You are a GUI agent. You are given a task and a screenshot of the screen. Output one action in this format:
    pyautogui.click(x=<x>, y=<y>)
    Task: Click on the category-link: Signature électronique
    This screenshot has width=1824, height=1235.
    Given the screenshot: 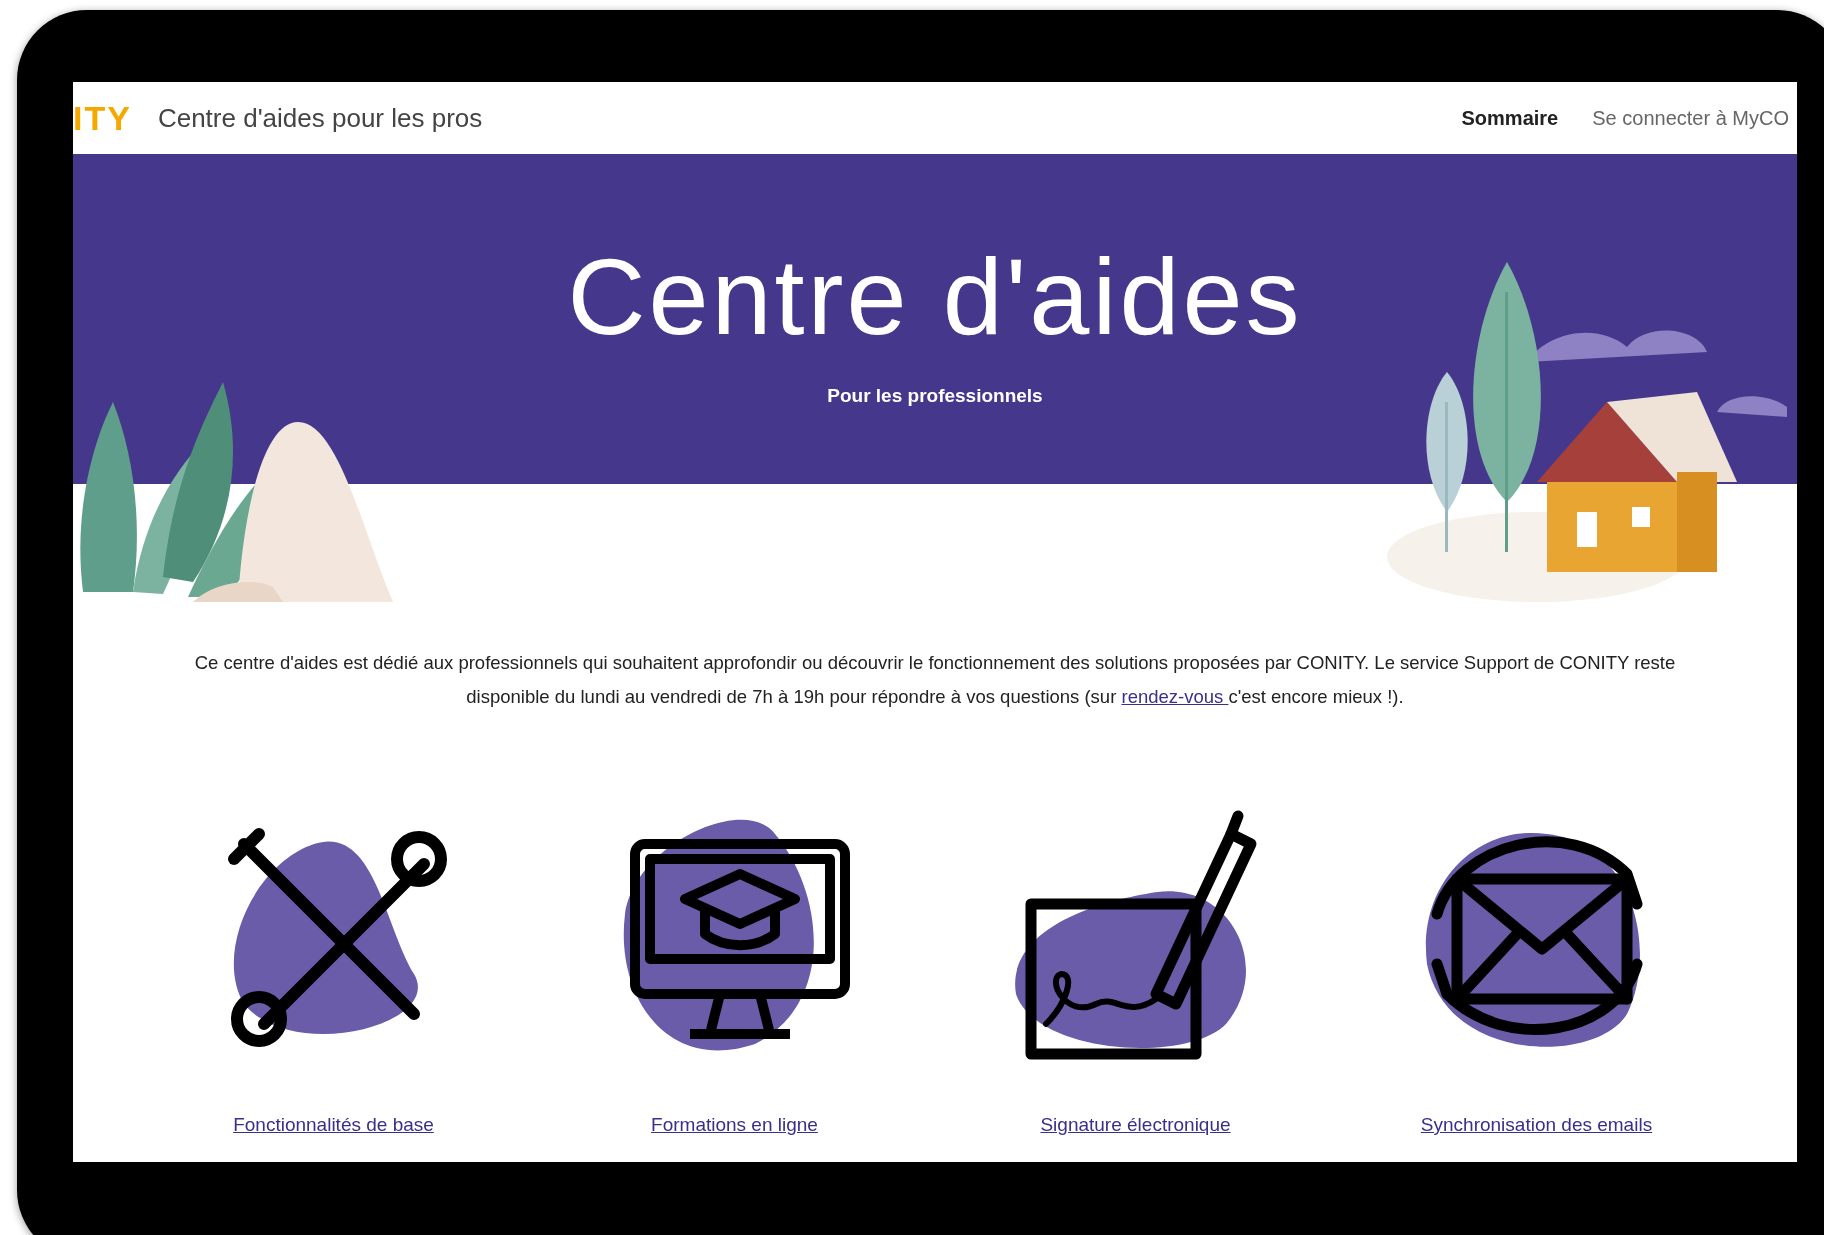 What is the action you would take?
    pyautogui.click(x=1135, y=1125)
    